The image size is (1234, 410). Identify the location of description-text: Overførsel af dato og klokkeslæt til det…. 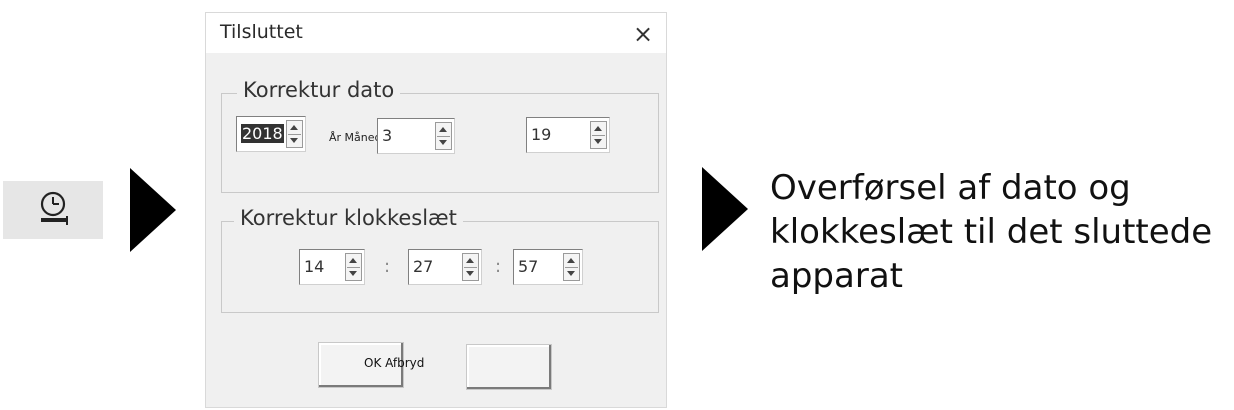
(991, 232).